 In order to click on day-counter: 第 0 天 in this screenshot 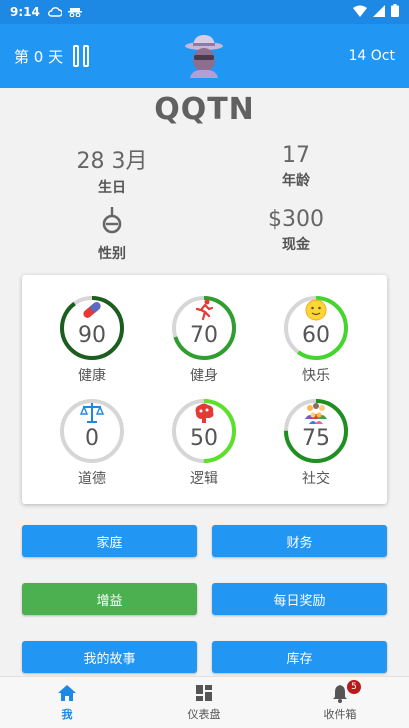, I will do `click(39, 56)`.